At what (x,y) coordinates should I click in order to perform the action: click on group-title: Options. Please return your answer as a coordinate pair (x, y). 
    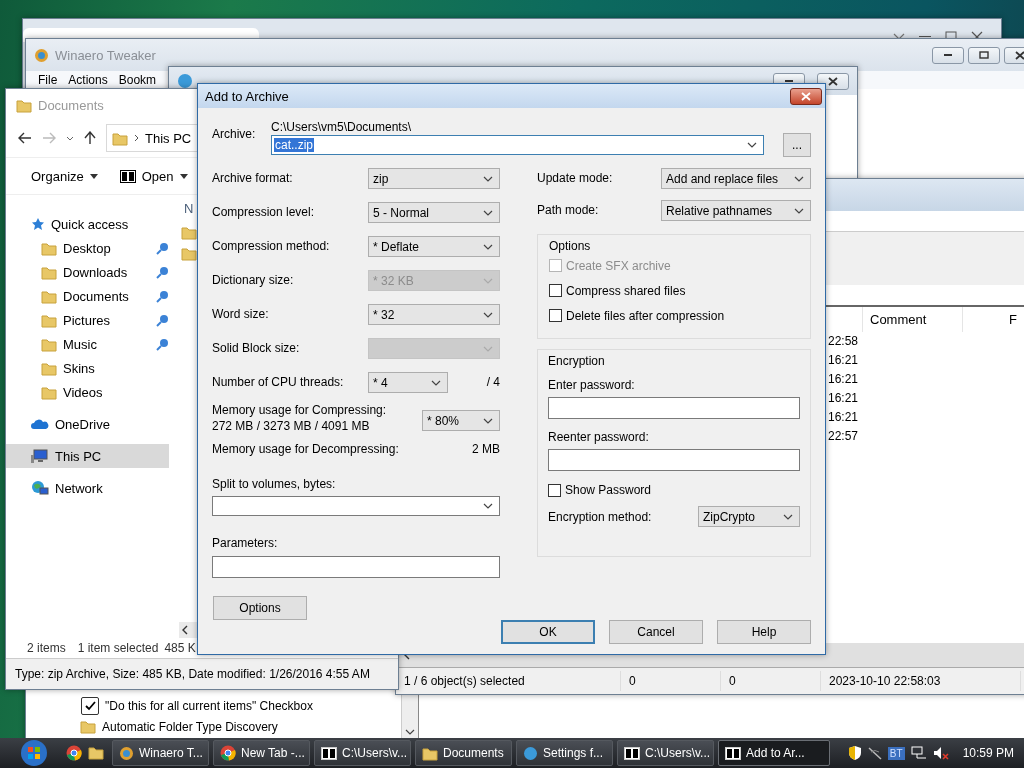
    Looking at the image, I should click on (570, 246).